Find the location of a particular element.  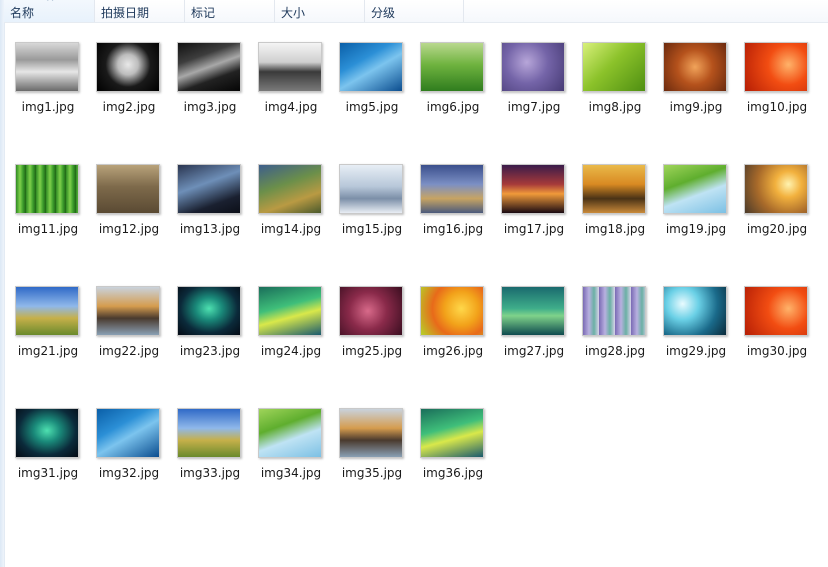

file-item: img32.jpg is located at coordinates (134, 469).